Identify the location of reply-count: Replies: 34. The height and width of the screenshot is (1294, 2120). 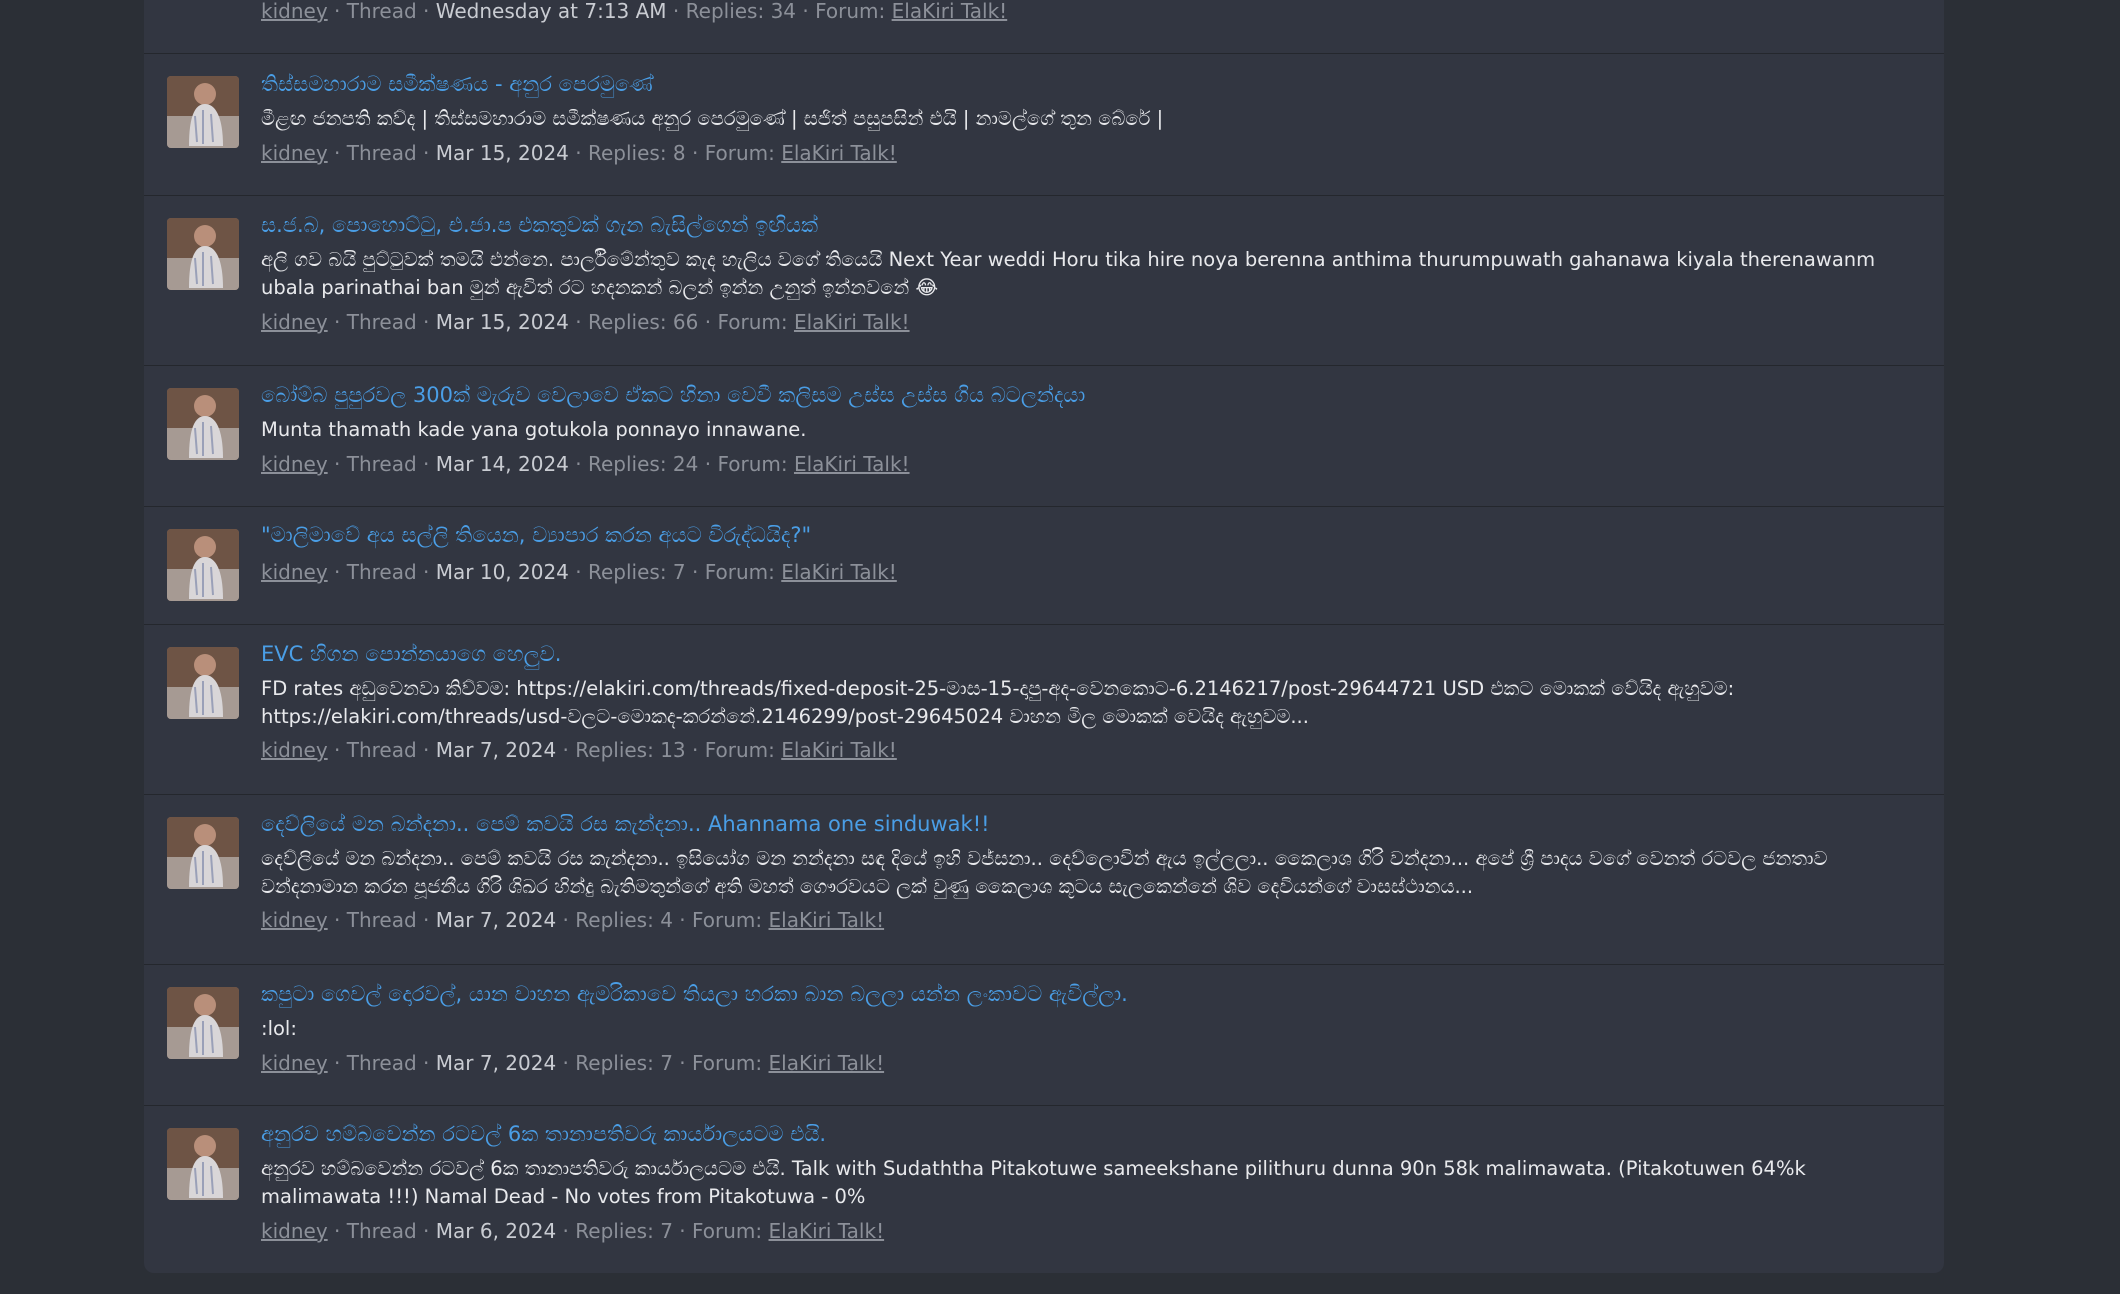
(741, 11).